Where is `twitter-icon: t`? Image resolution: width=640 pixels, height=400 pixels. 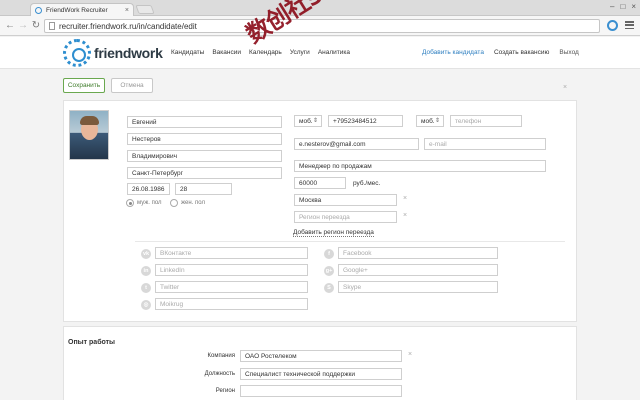 twitter-icon: t is located at coordinates (146, 288).